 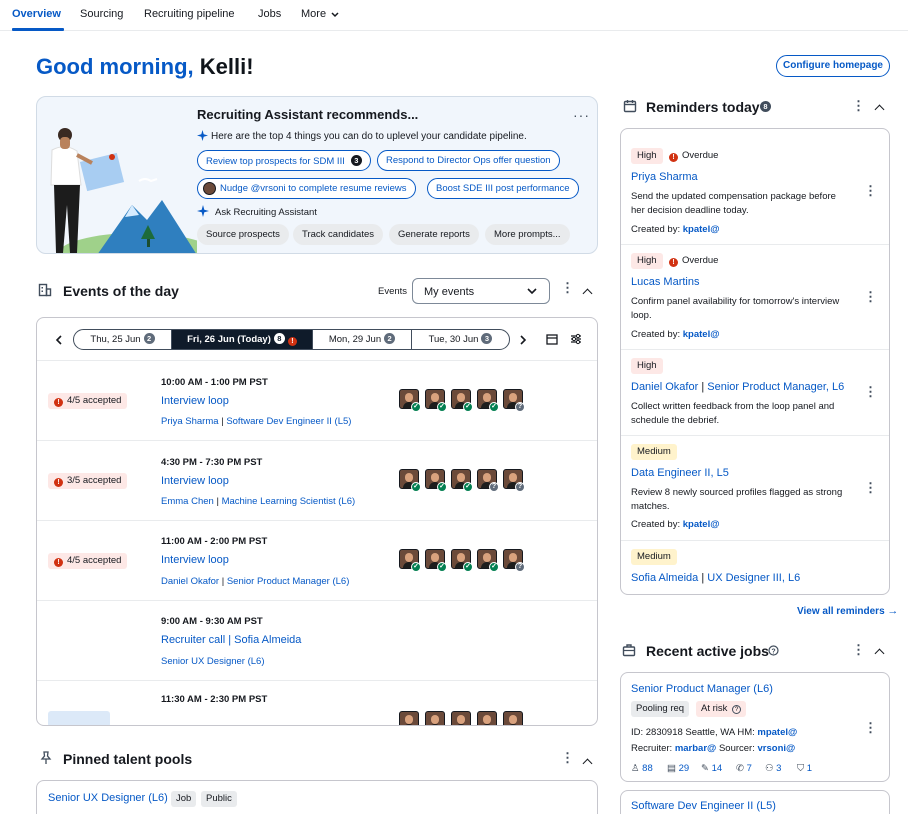 I want to click on assistant-menu-icon: ···, so click(x=581, y=115).